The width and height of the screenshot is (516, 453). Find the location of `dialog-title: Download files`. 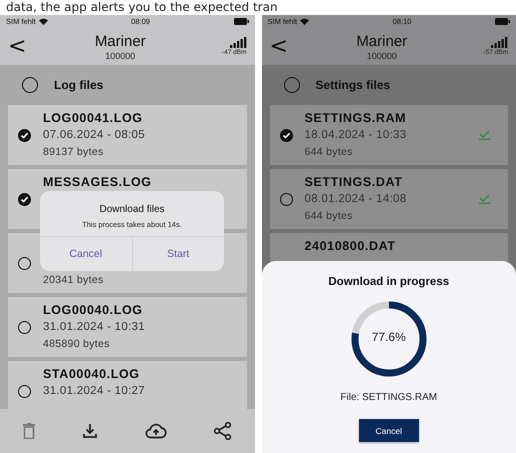

dialog-title: Download files is located at coordinates (132, 209).